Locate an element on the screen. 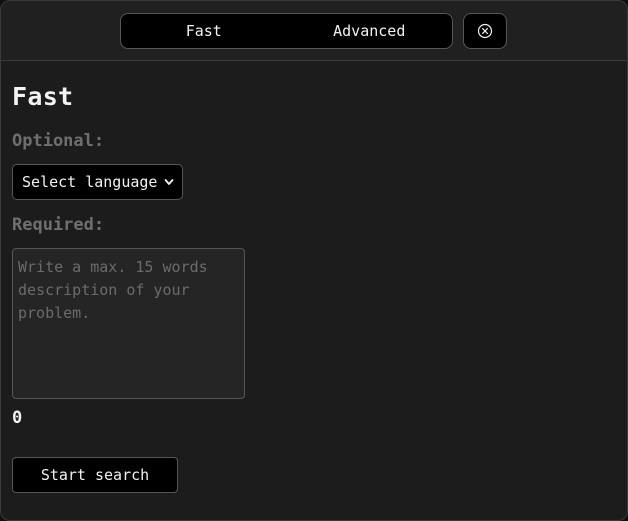 The height and width of the screenshot is (521, 628). top-bar: Fast Advanced is located at coordinates (314, 31).